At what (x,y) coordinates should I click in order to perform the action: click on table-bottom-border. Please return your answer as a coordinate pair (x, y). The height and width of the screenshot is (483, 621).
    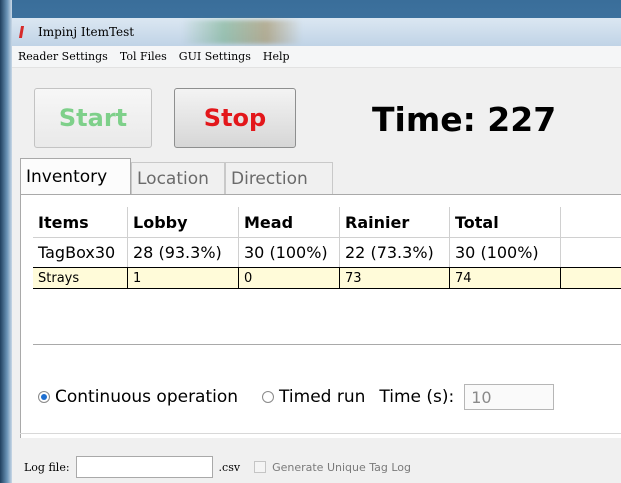
    Looking at the image, I should click on (327, 344).